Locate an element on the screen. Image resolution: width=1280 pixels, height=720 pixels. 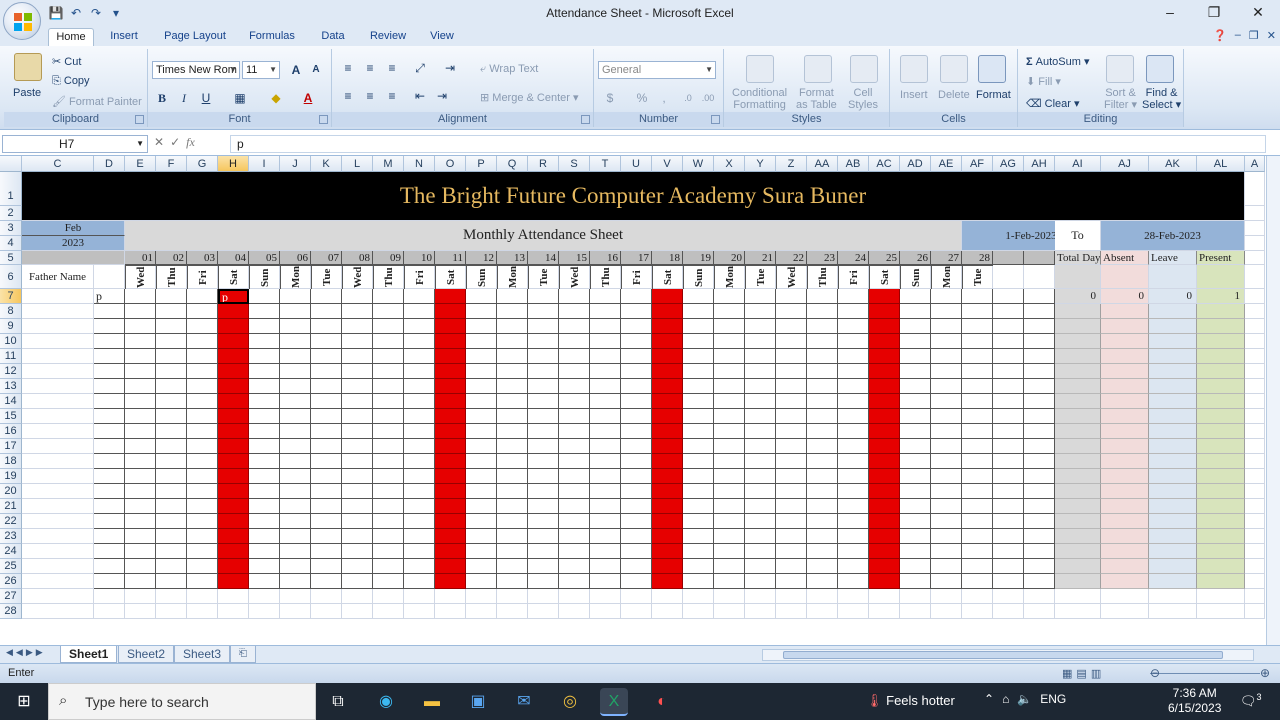
zoom-slider is located at coordinates (1205, 673).